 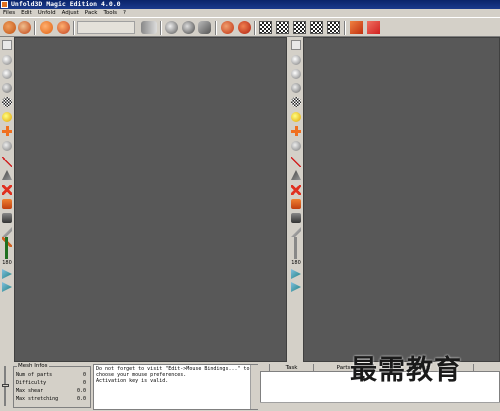 What do you see at coordinates (316, 27) in the screenshot?
I see `checker-4-icon` at bounding box center [316, 27].